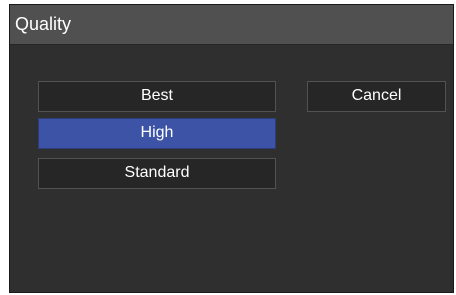 Image resolution: width=456 pixels, height=295 pixels. What do you see at coordinates (157, 133) in the screenshot?
I see `quality-option-high: High` at bounding box center [157, 133].